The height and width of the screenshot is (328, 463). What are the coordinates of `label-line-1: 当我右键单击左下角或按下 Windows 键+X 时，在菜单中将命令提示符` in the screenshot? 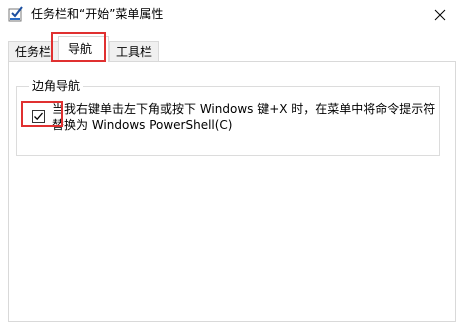 It's located at (244, 109).